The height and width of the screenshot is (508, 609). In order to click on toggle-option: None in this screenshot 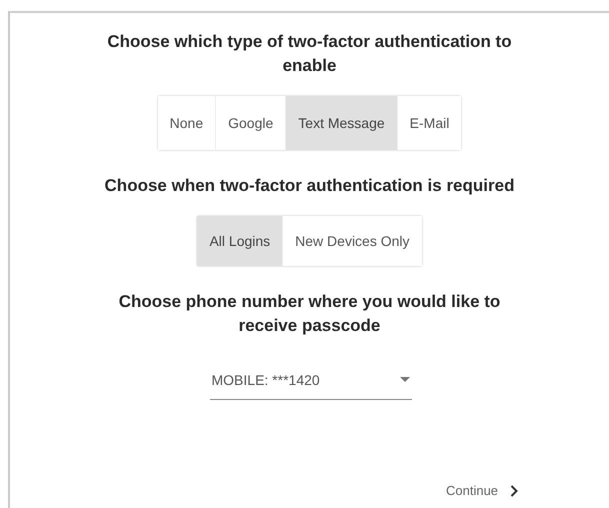, I will do `click(187, 123)`.